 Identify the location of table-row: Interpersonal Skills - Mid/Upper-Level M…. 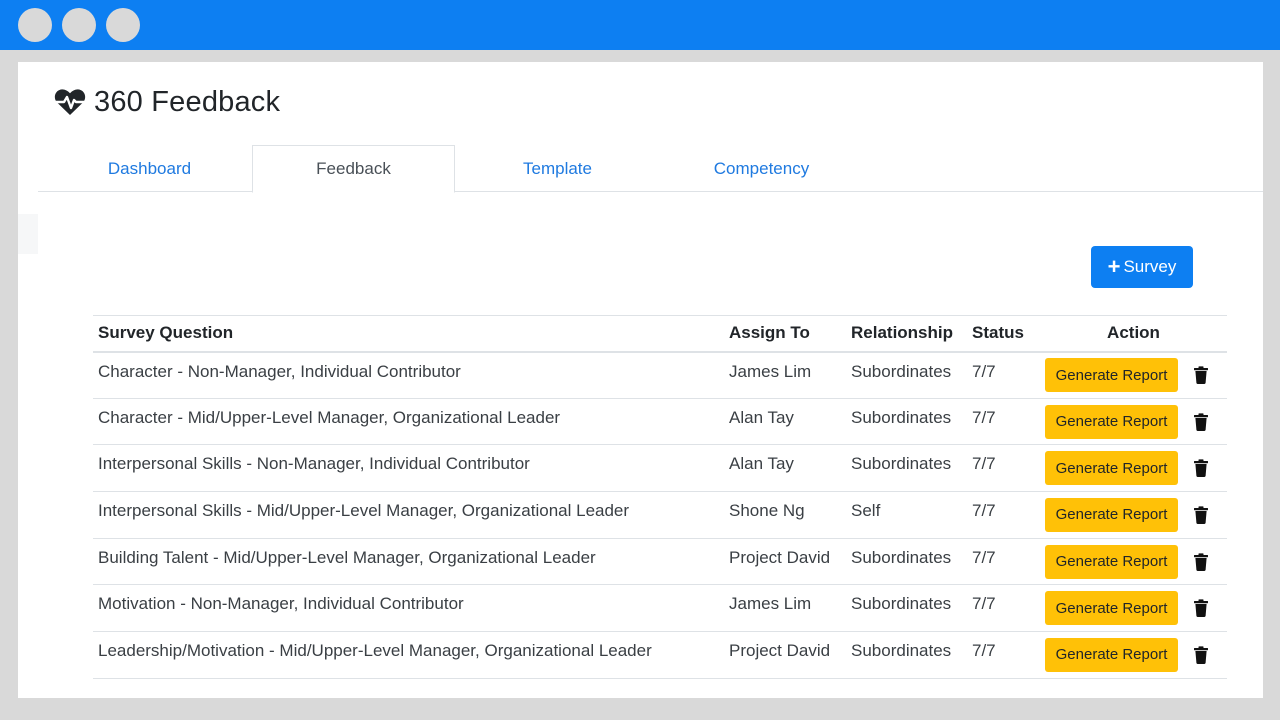
(660, 515).